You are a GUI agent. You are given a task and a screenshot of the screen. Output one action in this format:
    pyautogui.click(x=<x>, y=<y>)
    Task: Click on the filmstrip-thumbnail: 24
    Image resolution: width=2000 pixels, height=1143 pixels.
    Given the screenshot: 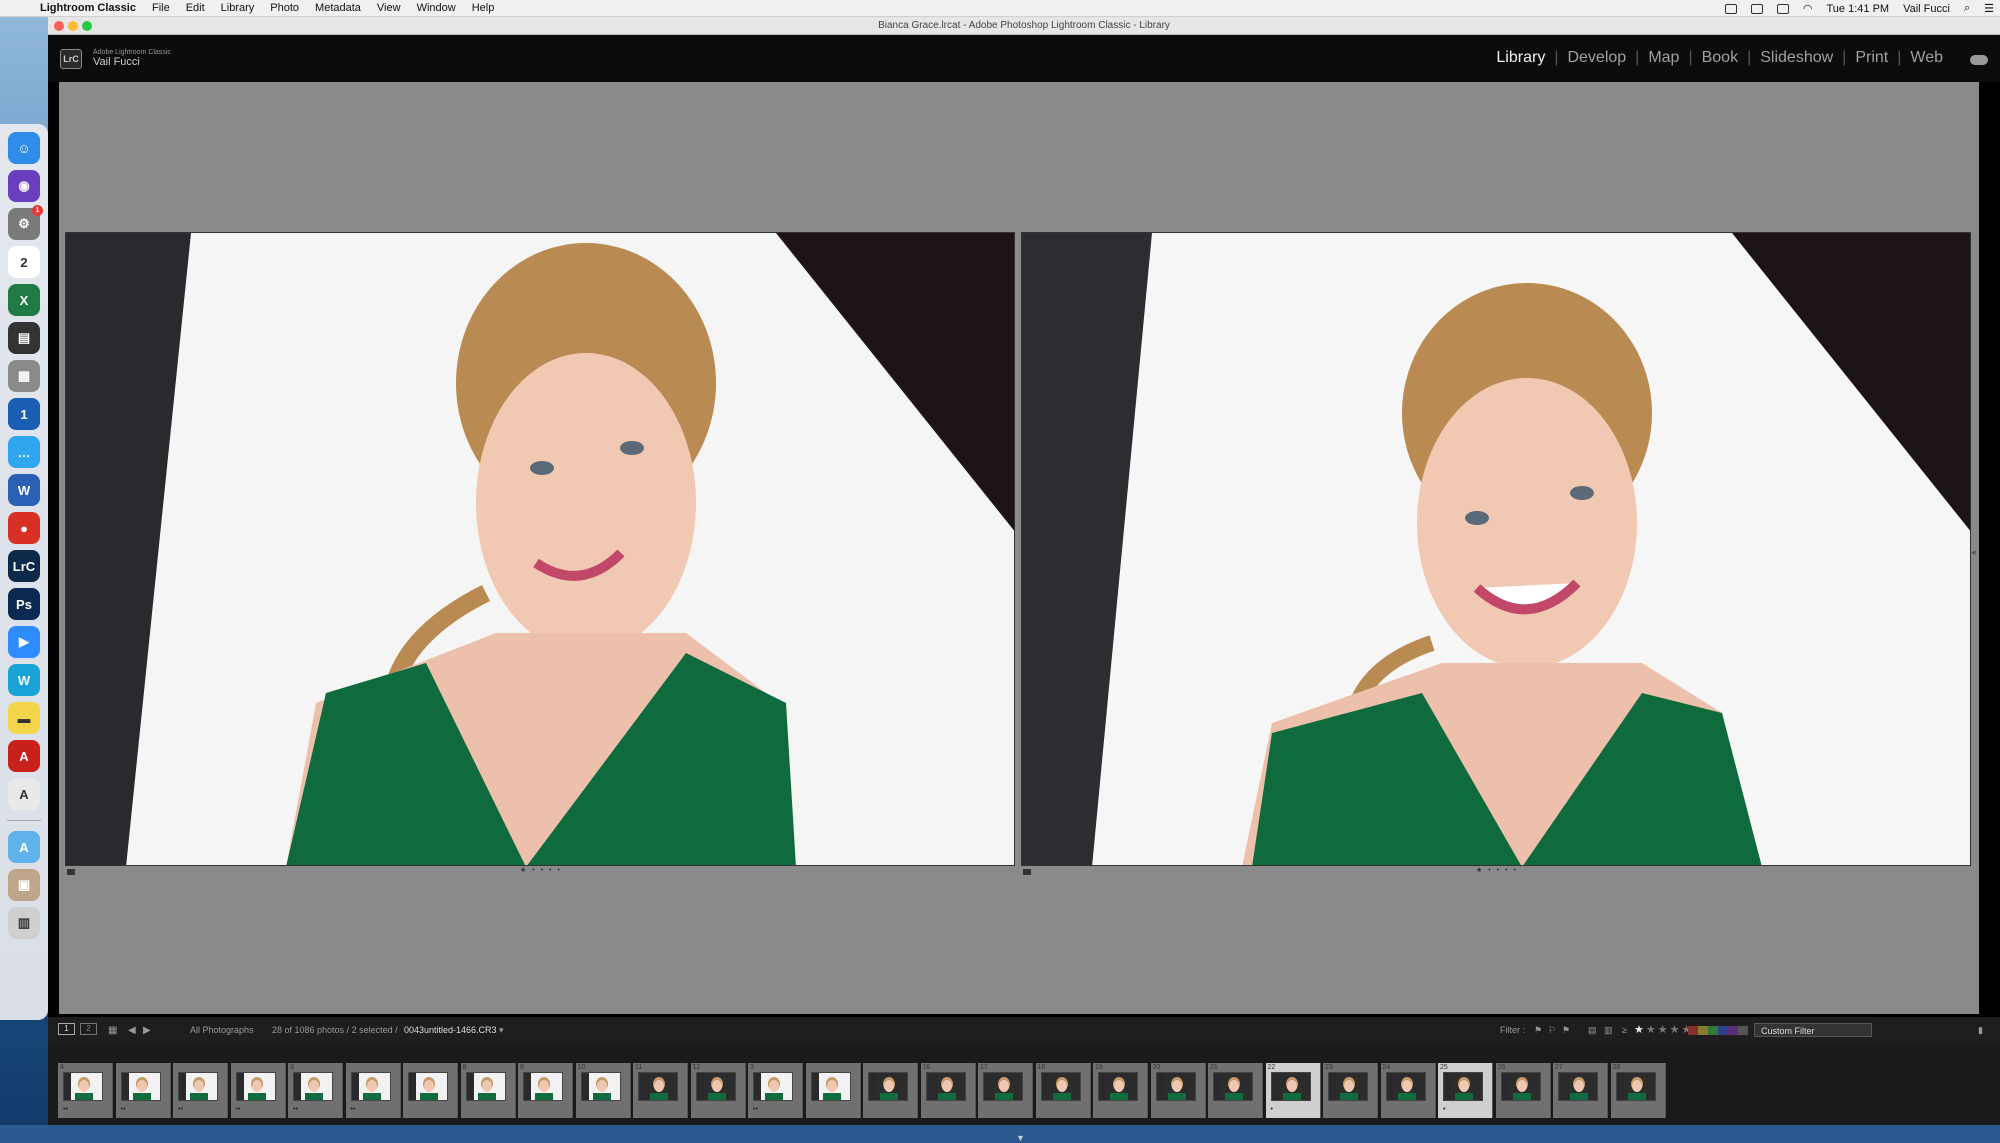 What is the action you would take?
    pyautogui.click(x=1408, y=1090)
    